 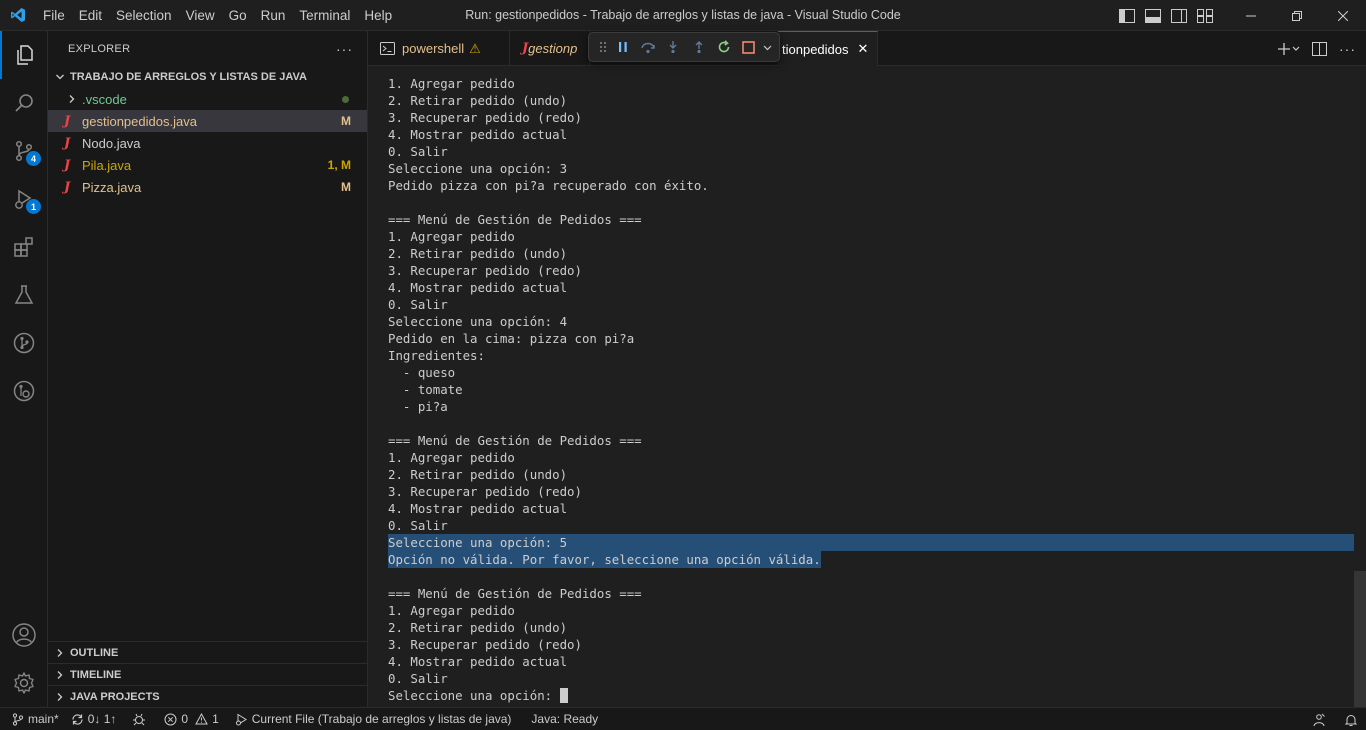 What do you see at coordinates (439, 48) in the screenshot?
I see `tab-powershell: powershell ⚠` at bounding box center [439, 48].